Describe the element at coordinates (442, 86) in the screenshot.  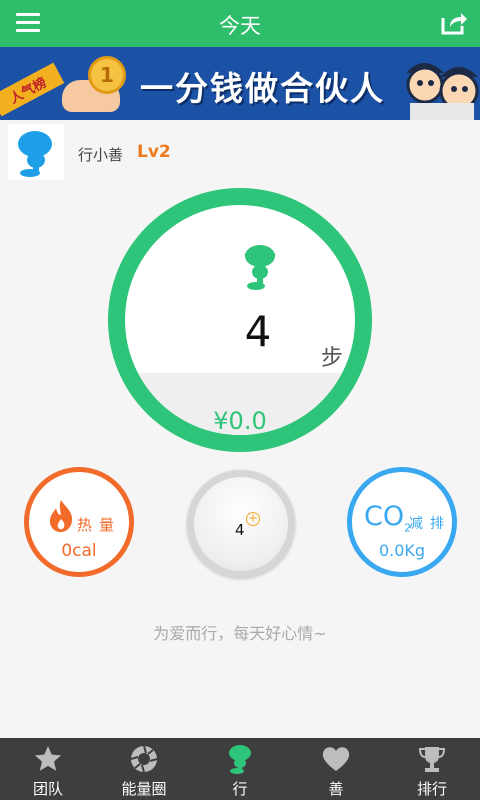
I see `banner-kids-image` at that location.